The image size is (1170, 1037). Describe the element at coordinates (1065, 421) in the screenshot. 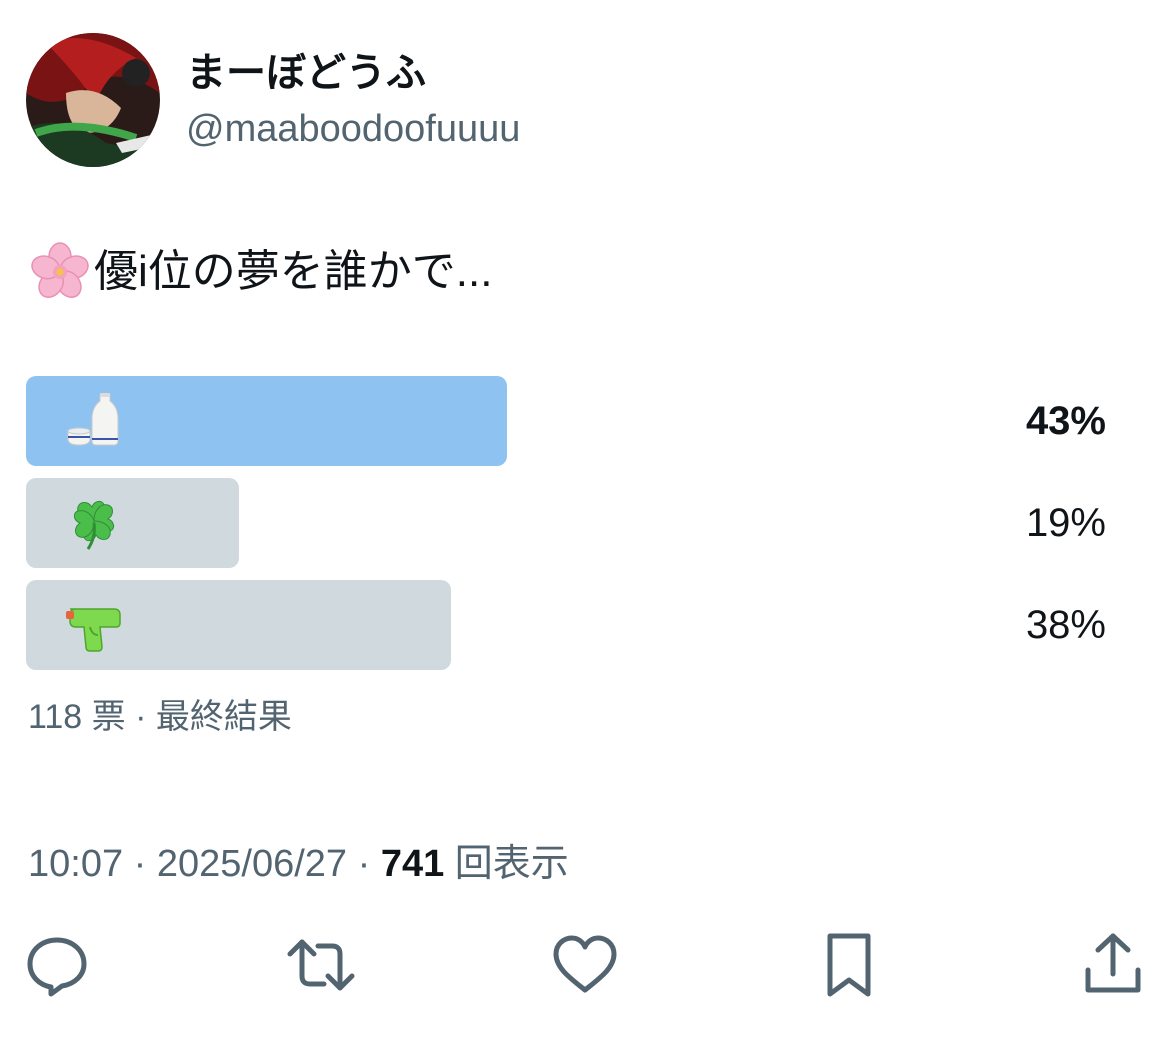

I see `poll-percent: 43%` at that location.